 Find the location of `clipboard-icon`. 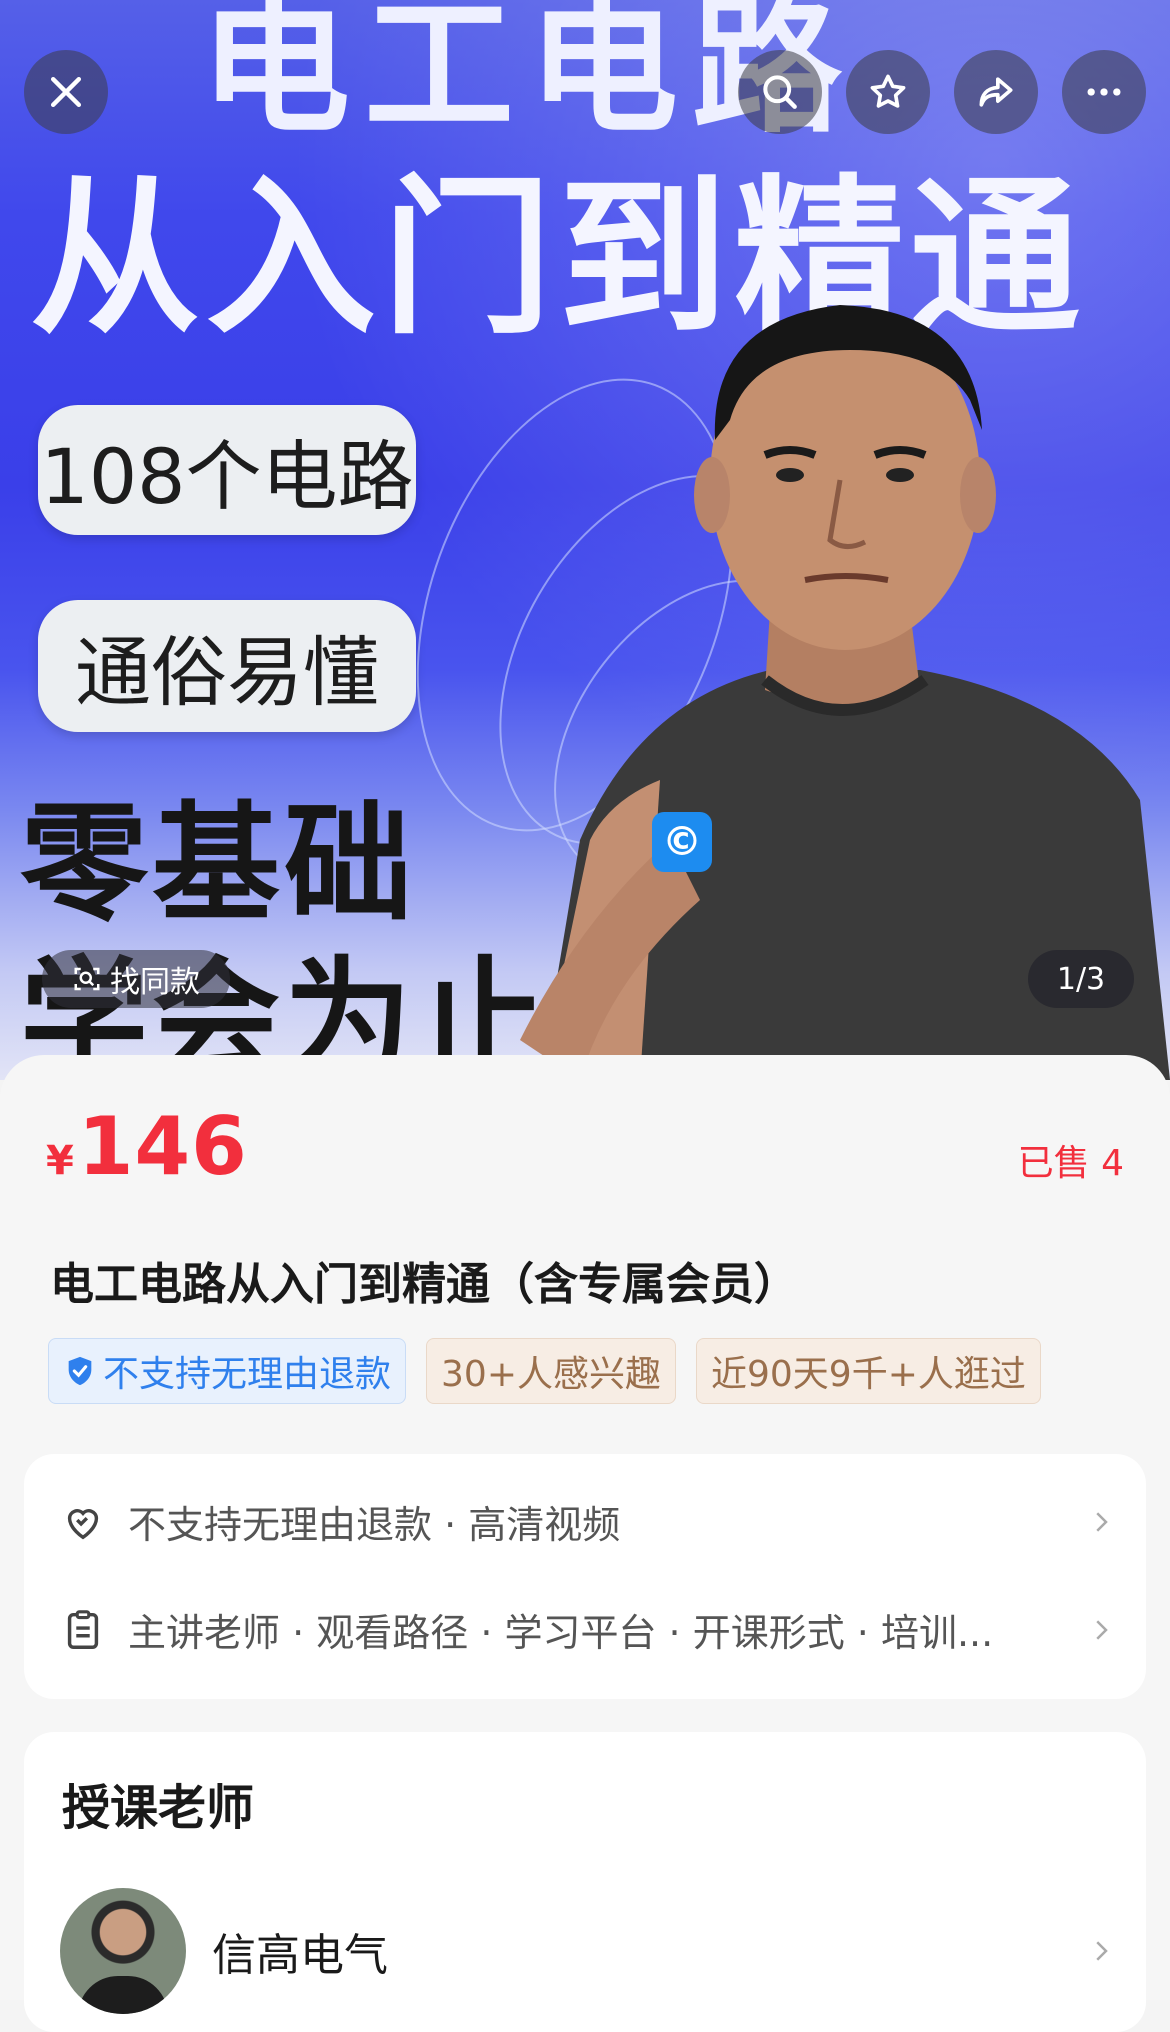

clipboard-icon is located at coordinates (83, 1629).